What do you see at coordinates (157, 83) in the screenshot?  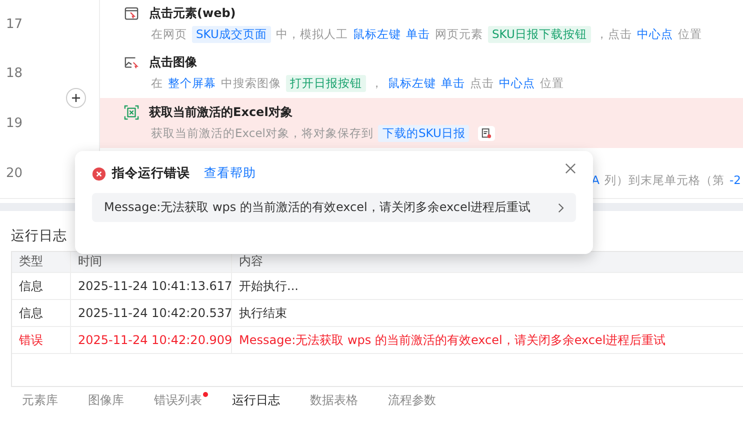 I see `step-description-text: 在` at bounding box center [157, 83].